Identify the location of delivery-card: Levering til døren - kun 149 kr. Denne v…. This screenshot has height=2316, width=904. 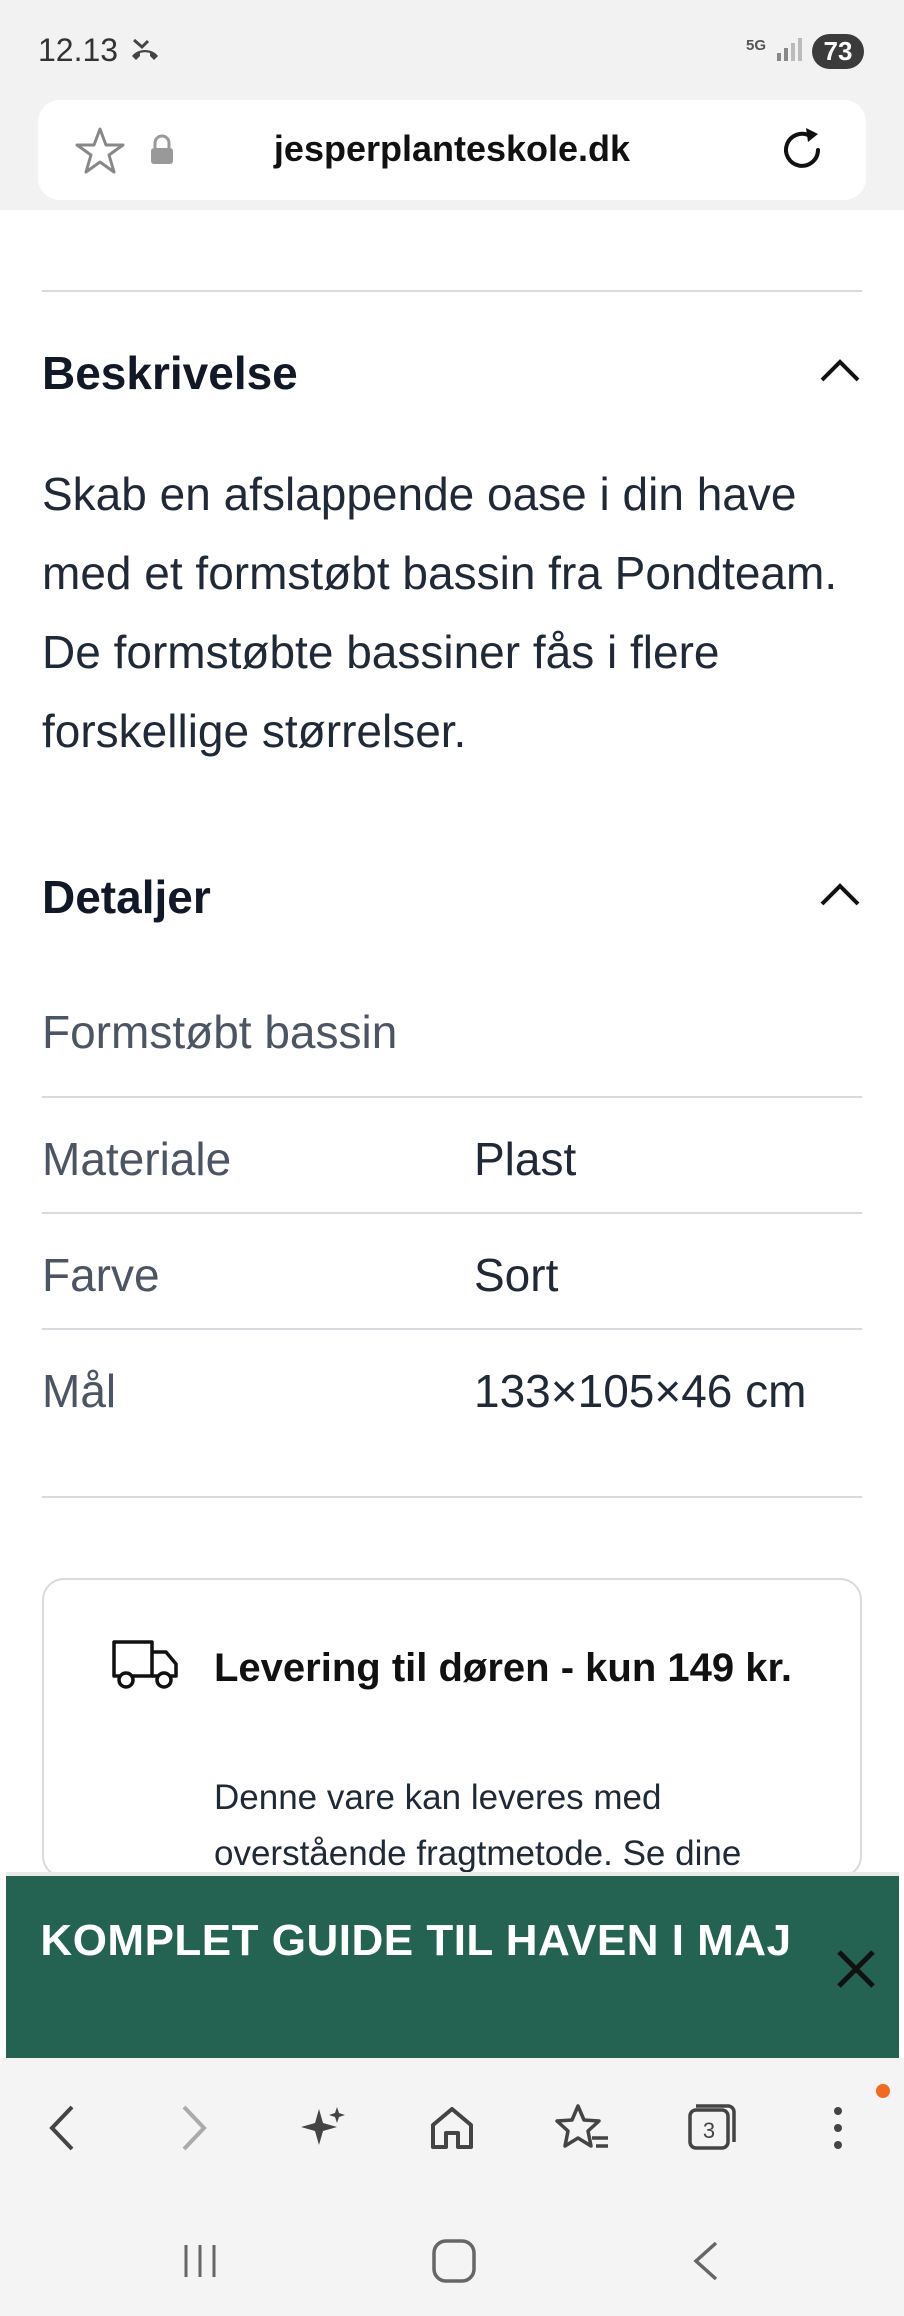
(452, 1728).